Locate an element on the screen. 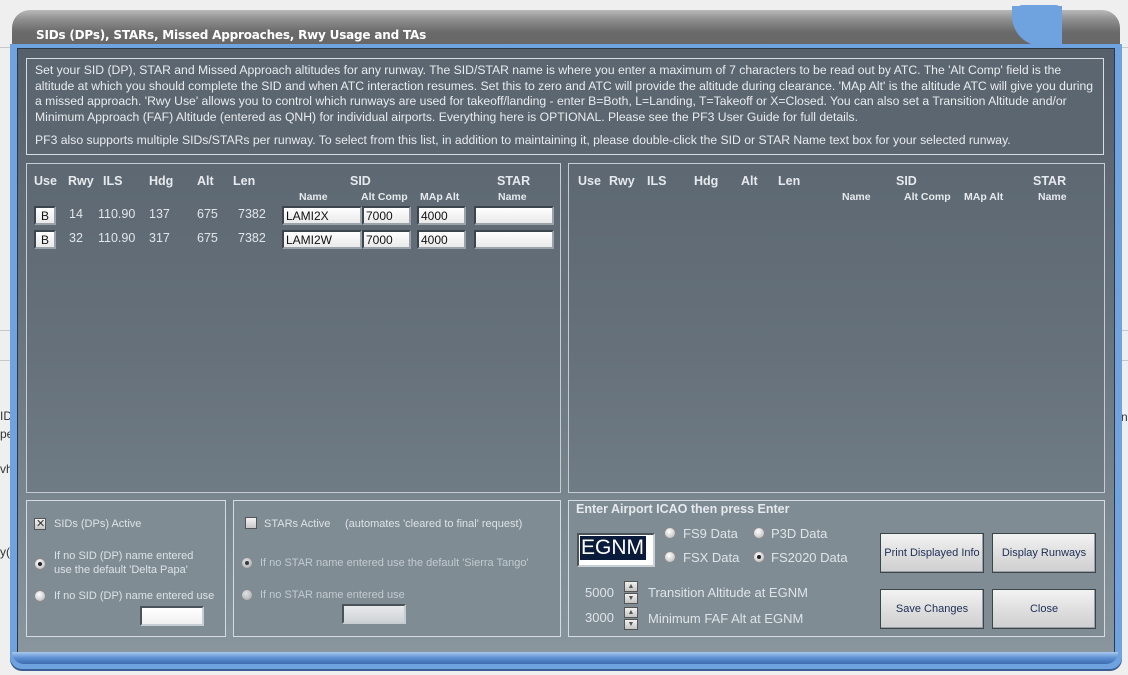 The height and width of the screenshot is (675, 1128). runway-number: 14 is located at coordinates (76, 214).